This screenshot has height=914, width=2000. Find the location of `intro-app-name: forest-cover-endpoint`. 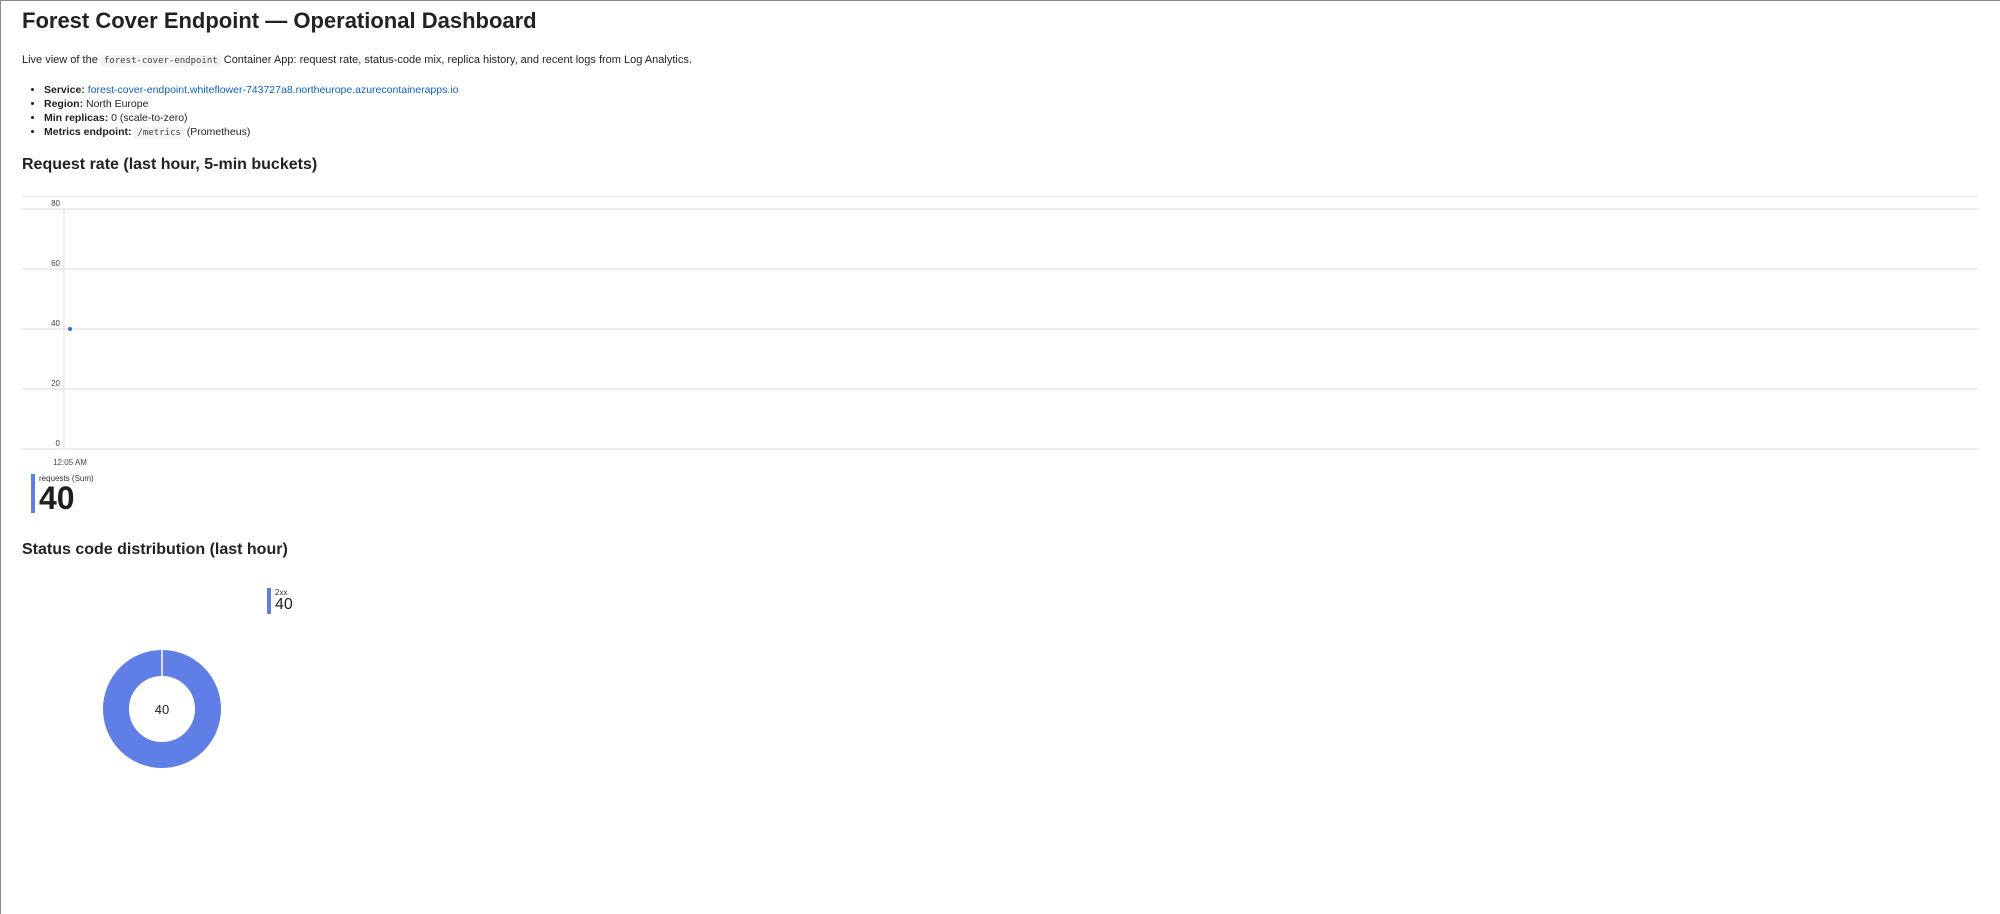

intro-app-name: forest-cover-endpoint is located at coordinates (160, 61).